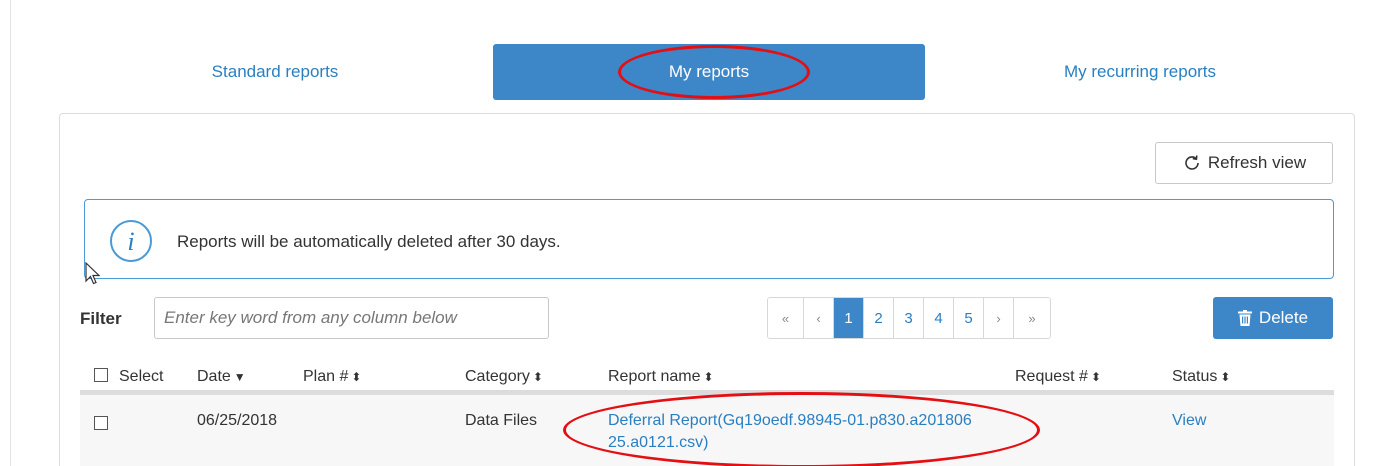  What do you see at coordinates (1051, 376) in the screenshot?
I see `column-header-request-label: Request #` at bounding box center [1051, 376].